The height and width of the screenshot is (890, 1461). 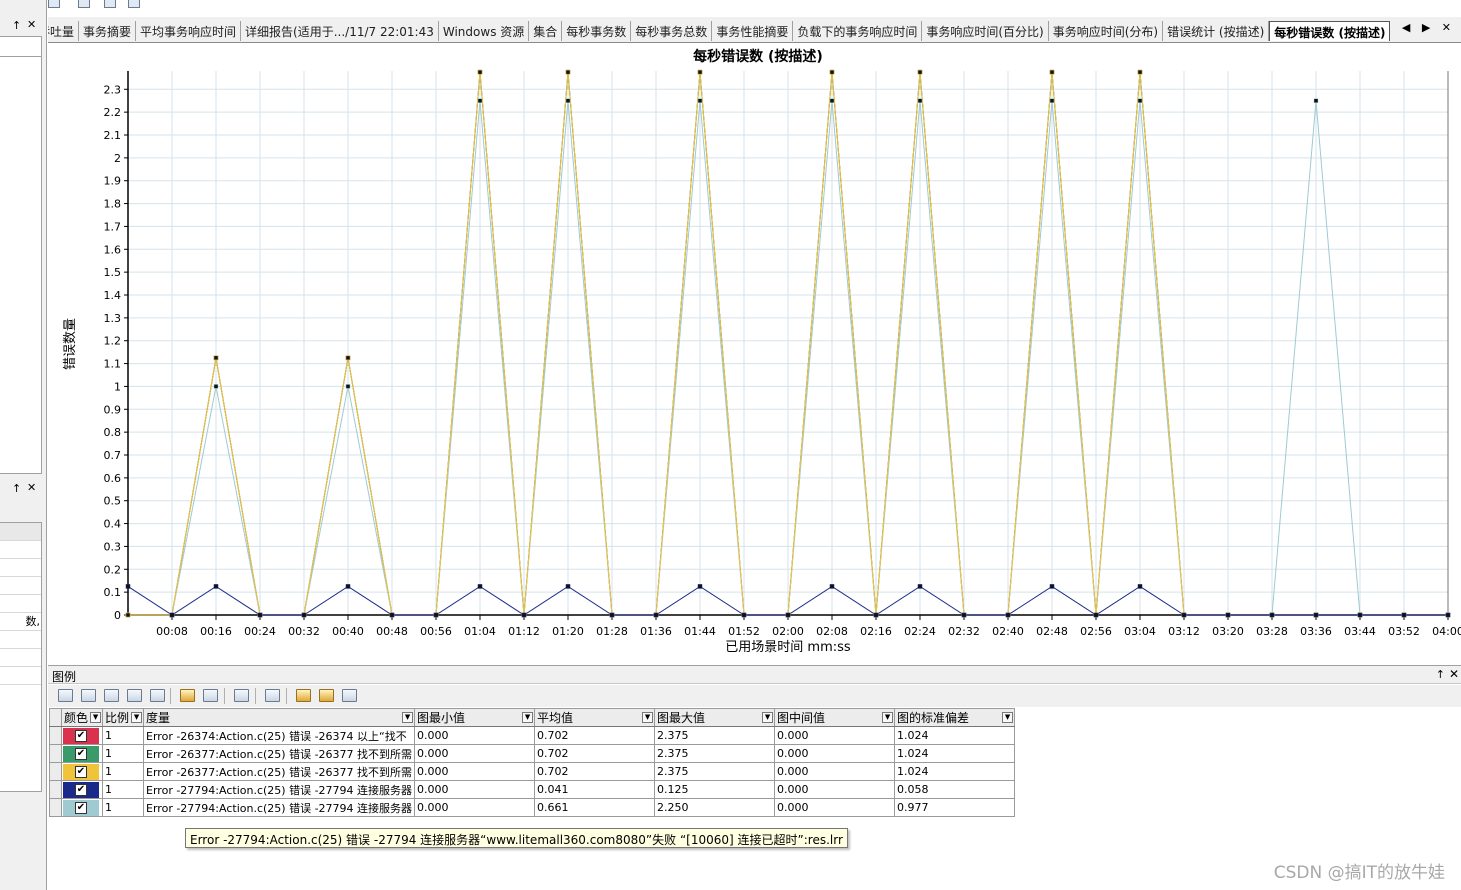 What do you see at coordinates (82, 717) in the screenshot?
I see `column-header-color: 颜色 ▼` at bounding box center [82, 717].